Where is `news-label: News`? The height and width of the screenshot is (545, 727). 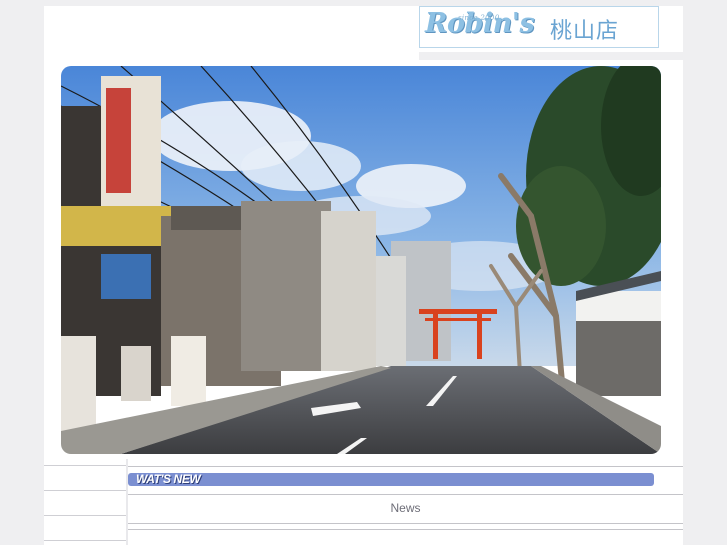
news-label: News is located at coordinates (405, 508).